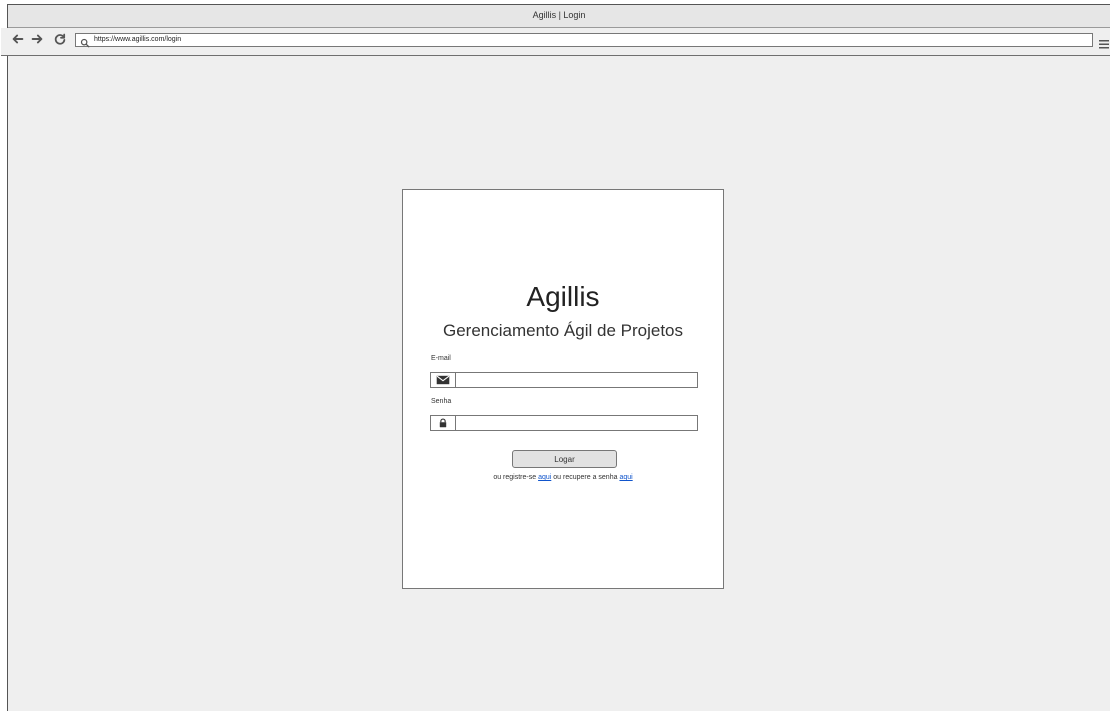 The image size is (1110, 711). Describe the element at coordinates (443, 380) in the screenshot. I see `envelope-icon` at that location.